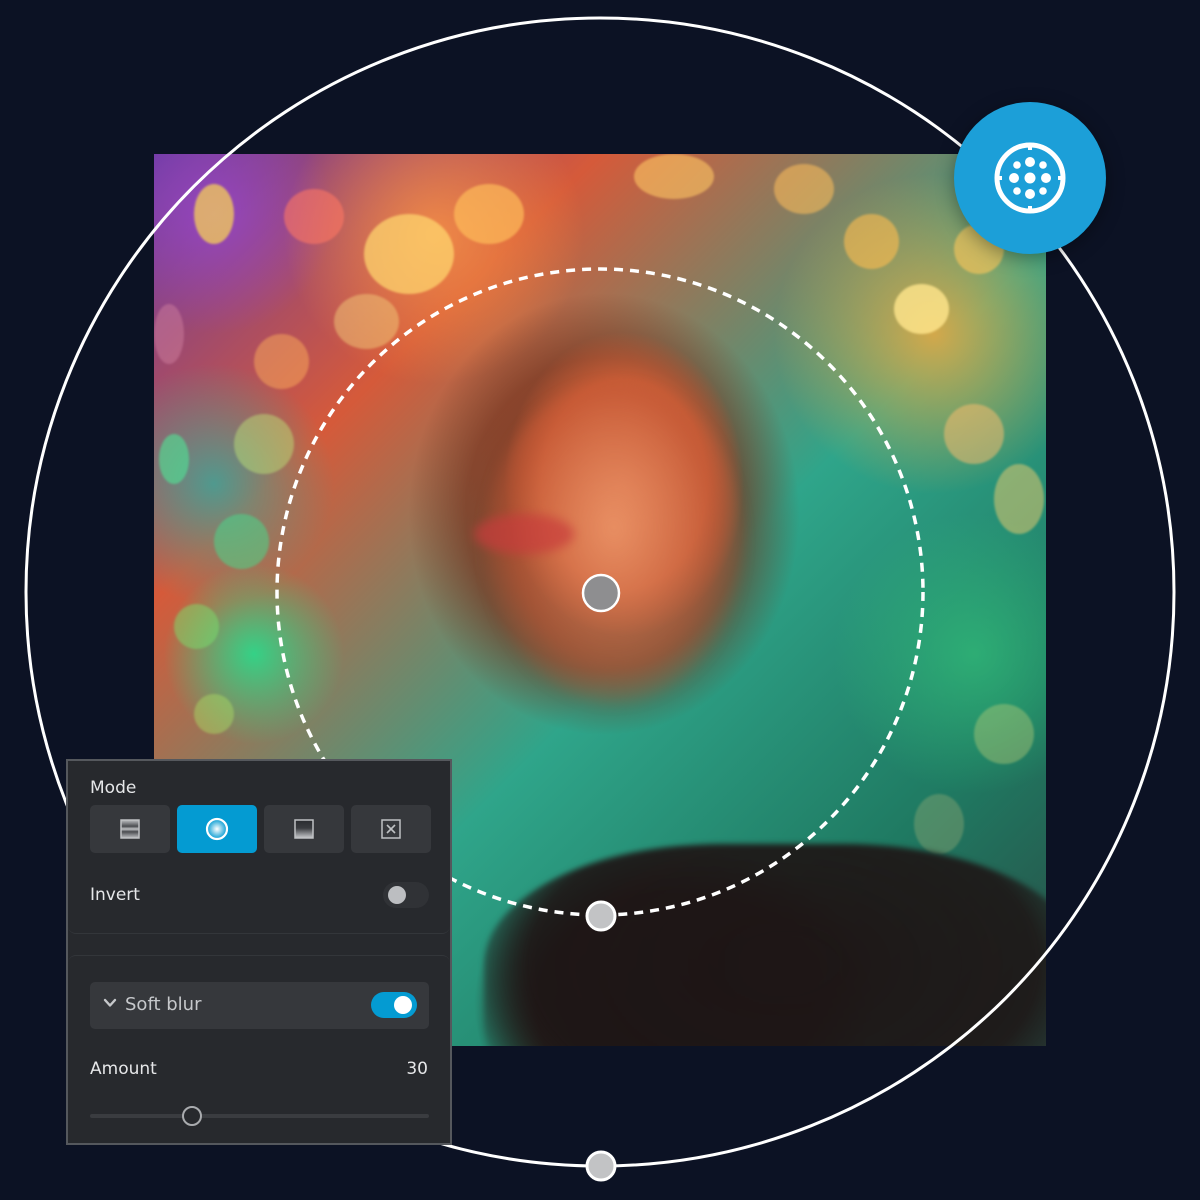 This screenshot has width=1200, height=1200. I want to click on amount-slider, so click(259, 1116).